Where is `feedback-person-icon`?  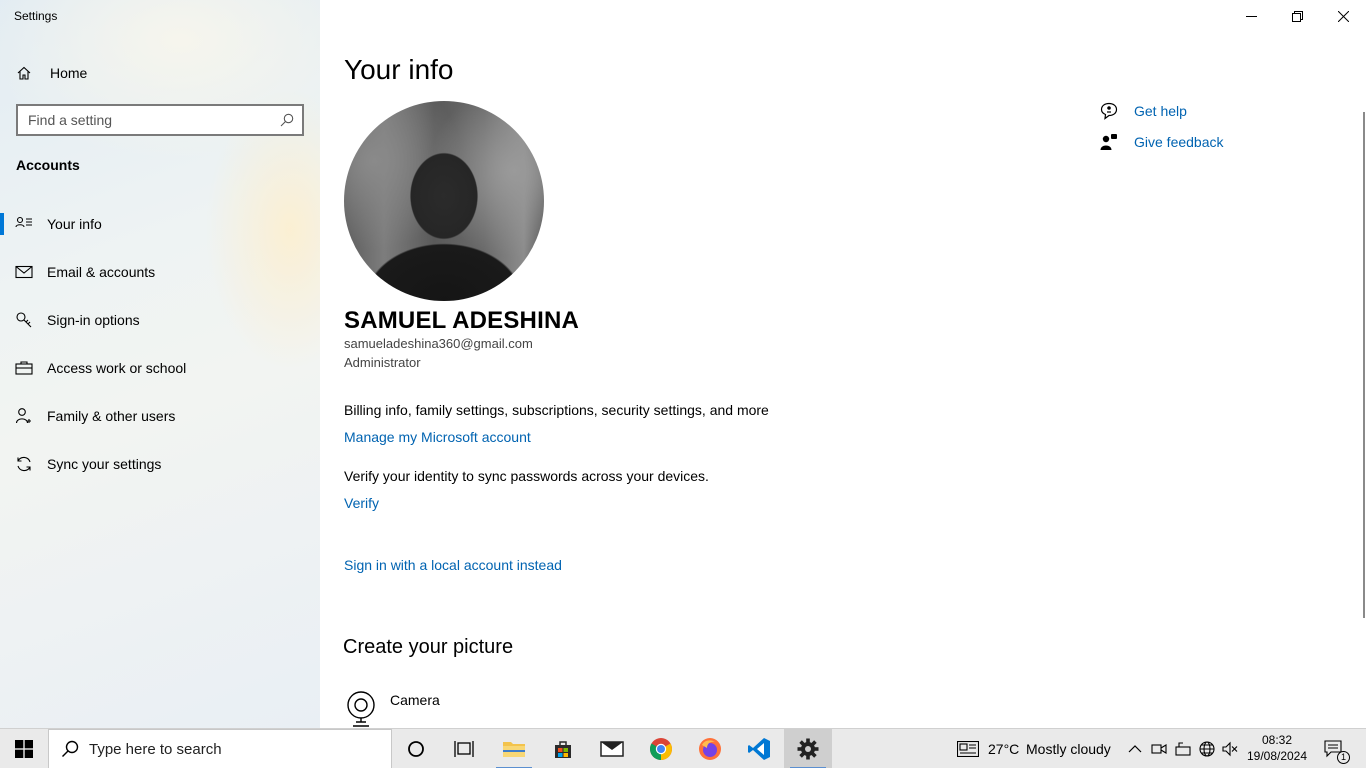 feedback-person-icon is located at coordinates (1108, 142).